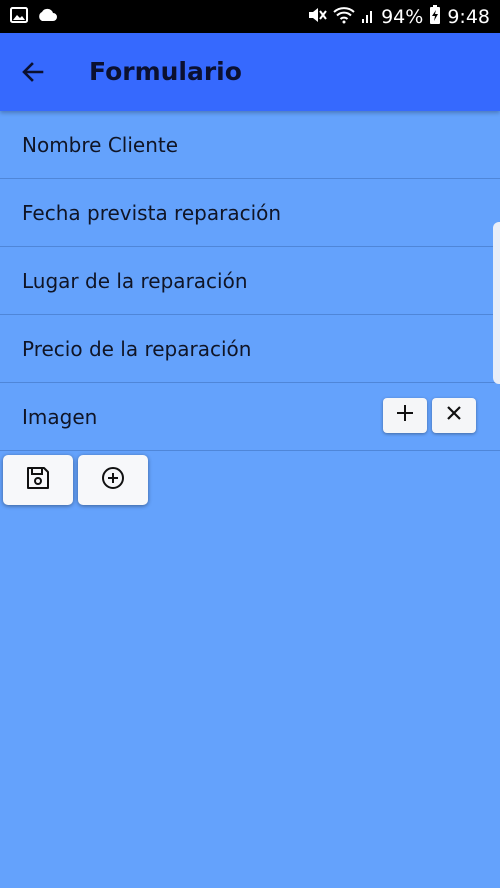 The width and height of the screenshot is (500, 888). I want to click on cloud-icon, so click(47, 17).